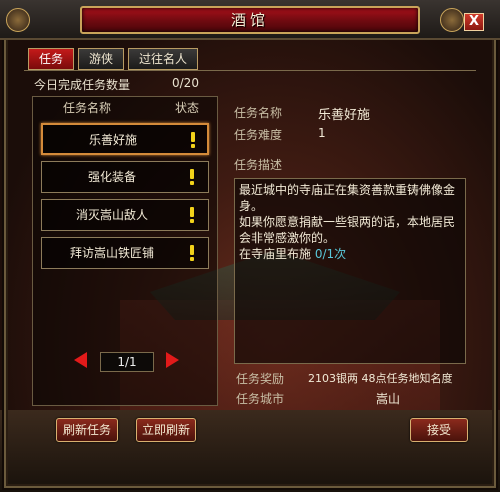 The width and height of the screenshot is (500, 492). I want to click on accept-button: 接受, so click(439, 430).